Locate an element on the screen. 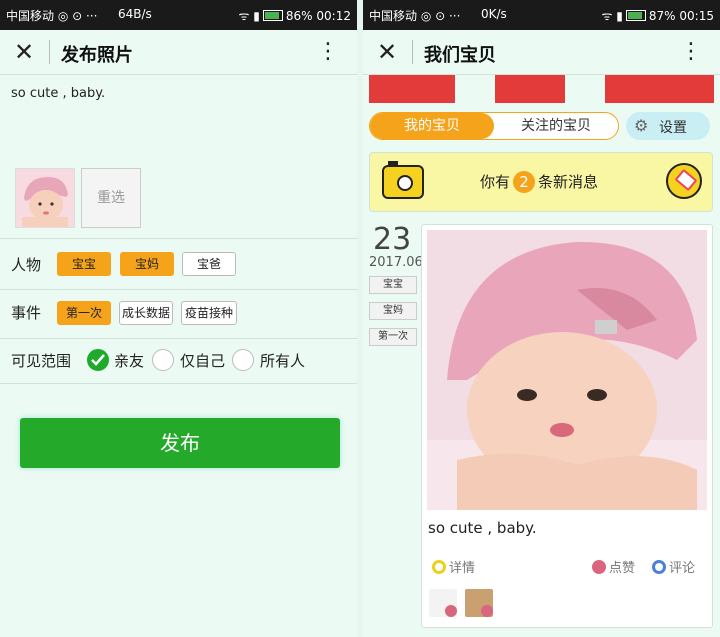 The height and width of the screenshot is (637, 720). person-label: 人物 is located at coordinates (26, 265).